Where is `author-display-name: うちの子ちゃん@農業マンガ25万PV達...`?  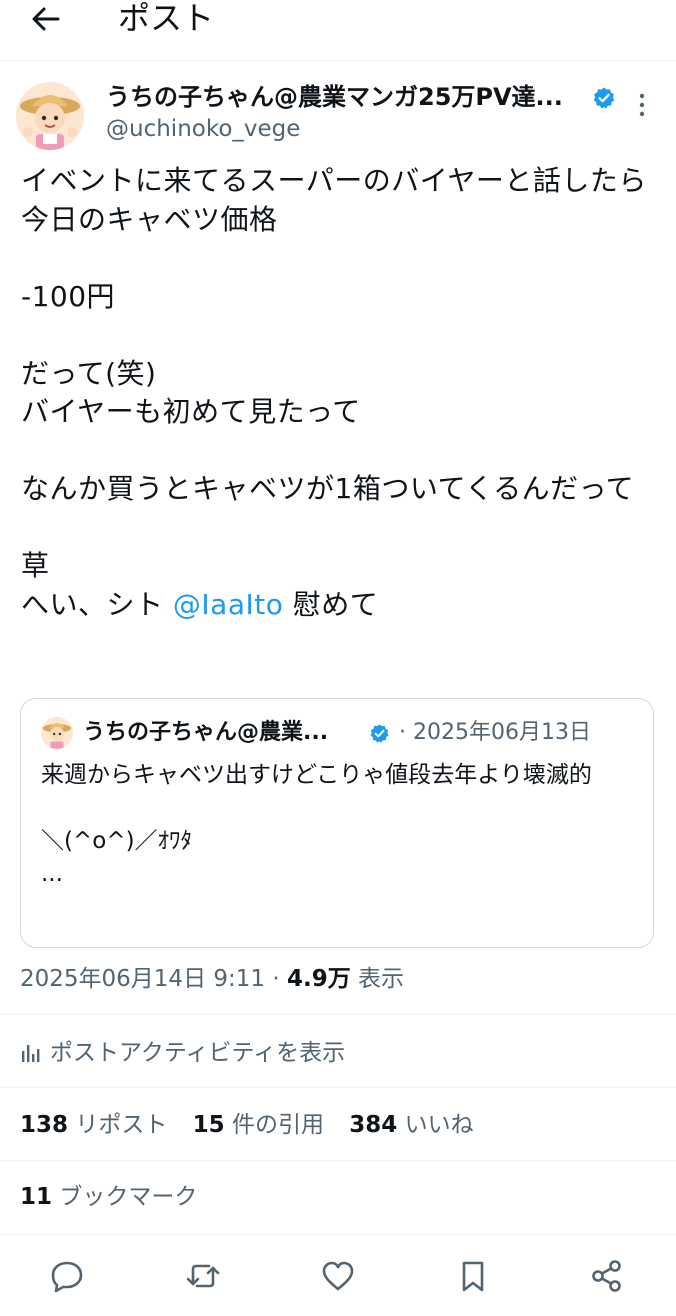 author-display-name: うちの子ちゃん@農業マンガ25万PV達... is located at coordinates (334, 97).